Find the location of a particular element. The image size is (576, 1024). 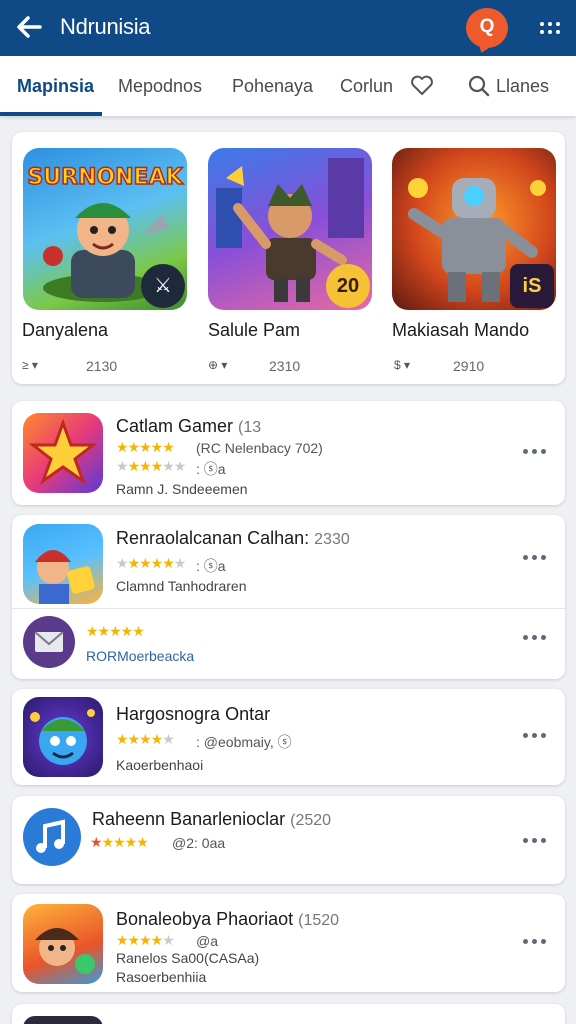

app-developer: Rasoerbenhiia is located at coordinates (161, 977).